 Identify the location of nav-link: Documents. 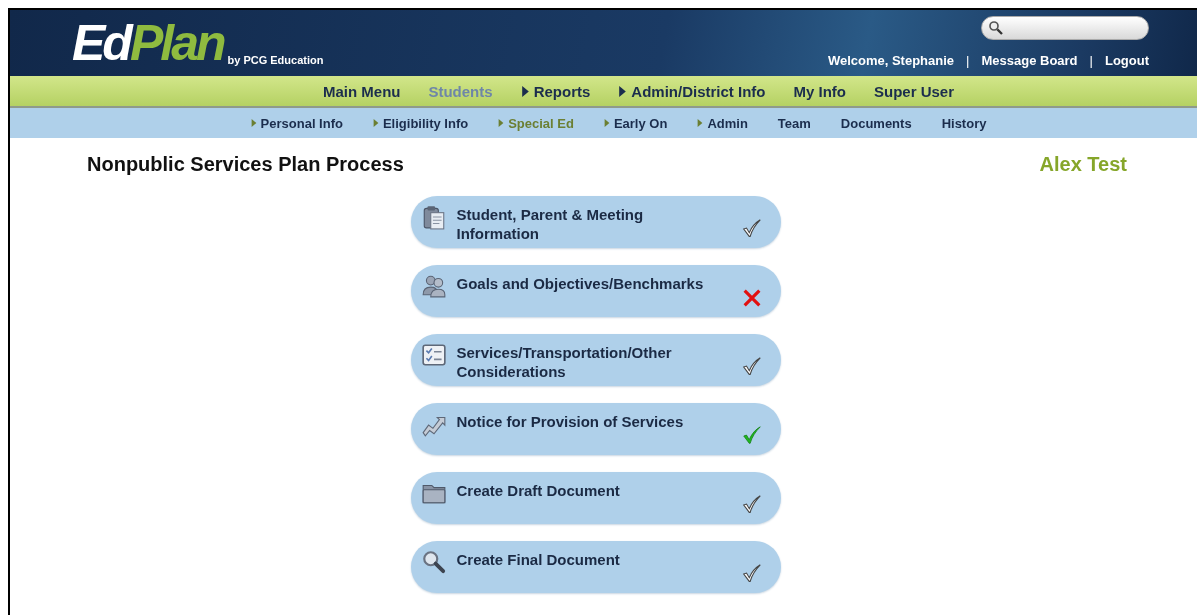
(876, 123).